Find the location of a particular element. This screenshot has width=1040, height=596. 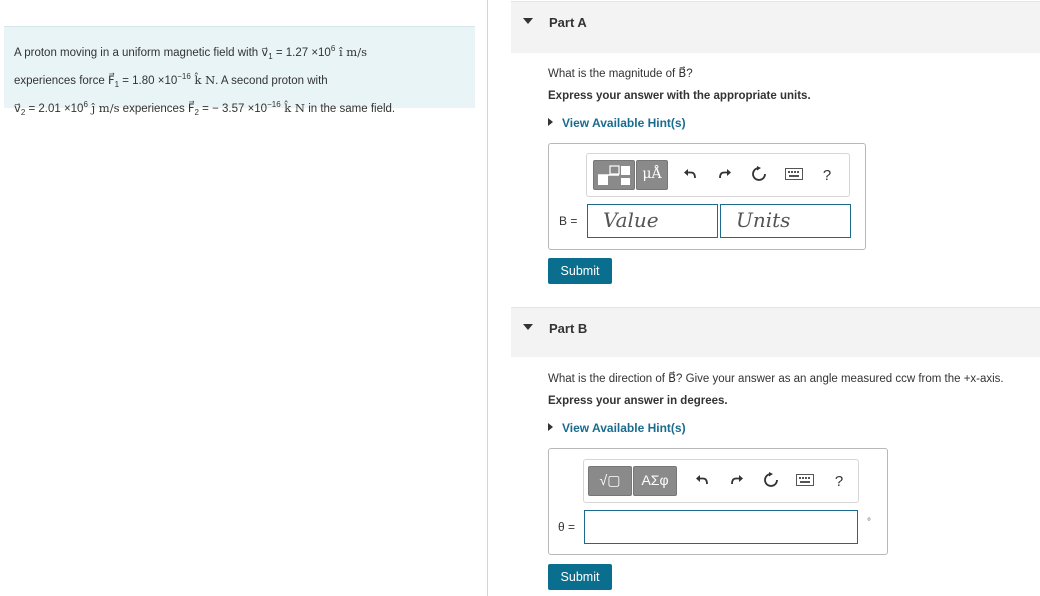

part-a-answer-box: μÅ ? B = Value Units is located at coordinates (707, 196).